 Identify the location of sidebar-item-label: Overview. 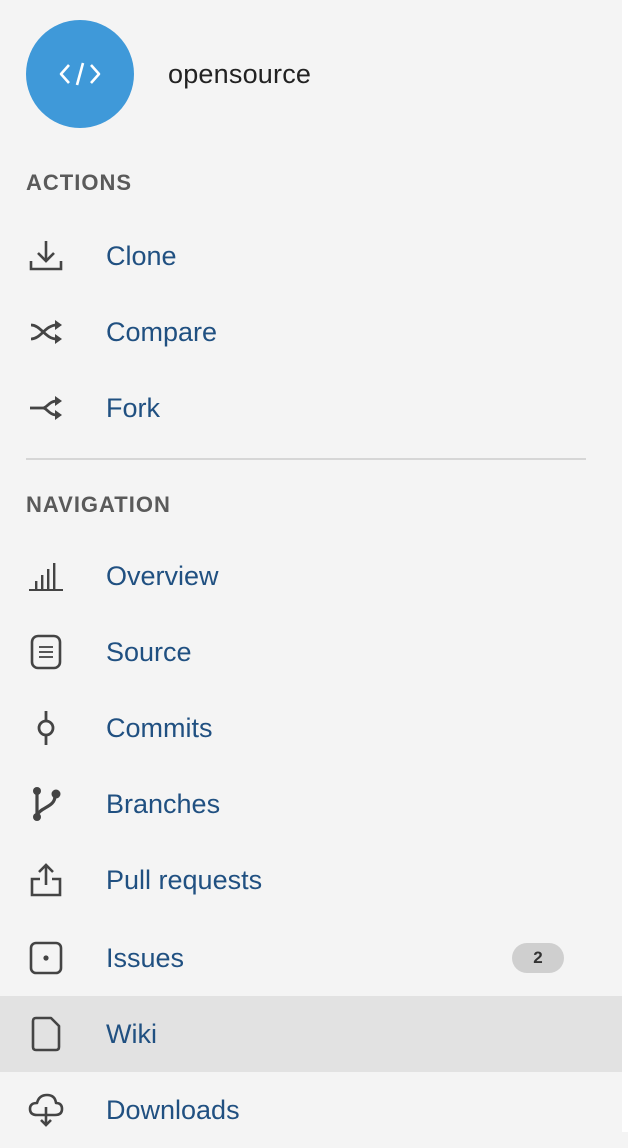
(162, 575).